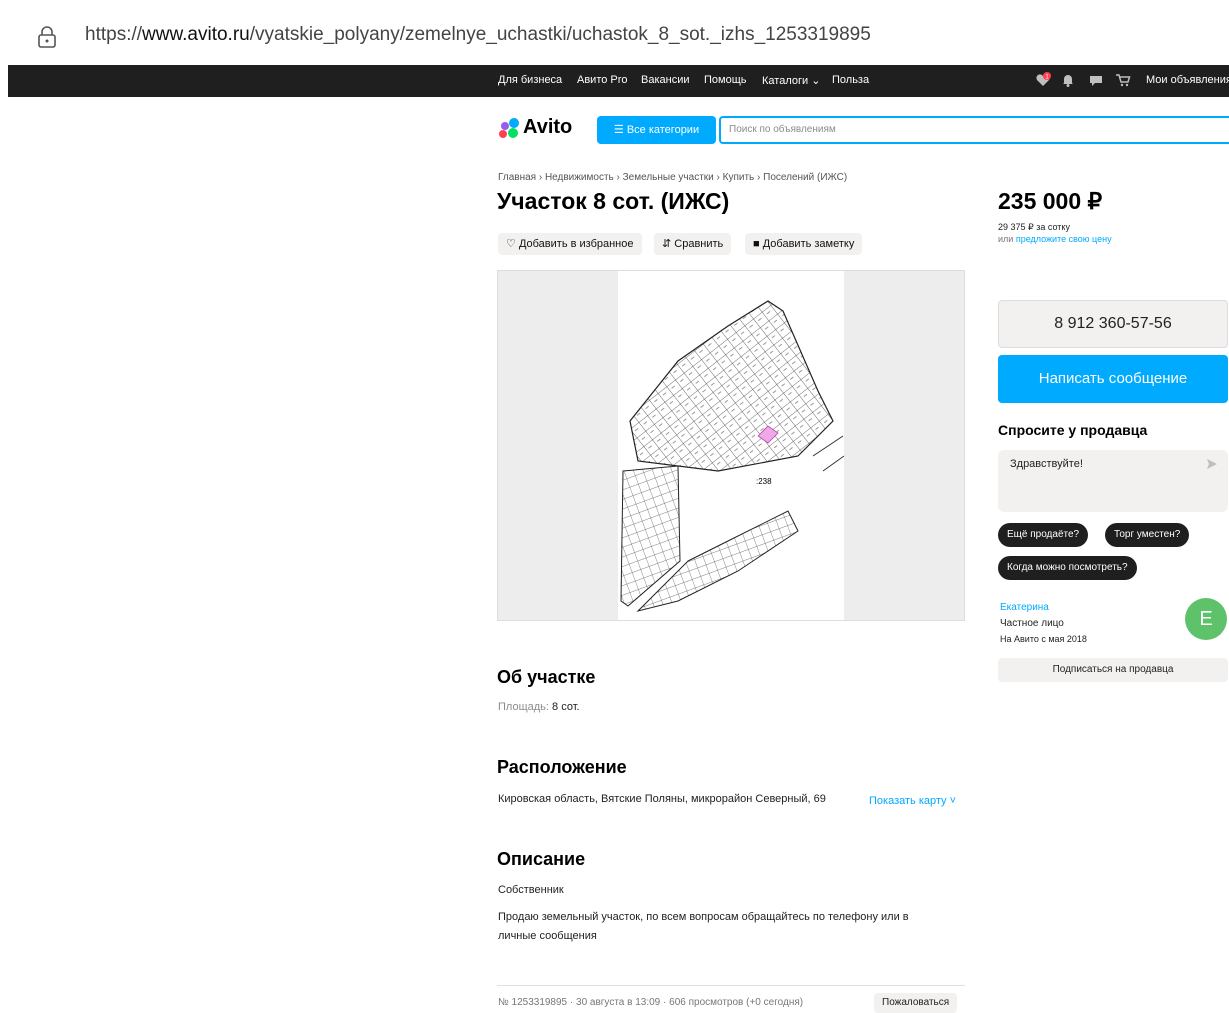  I want to click on subscribe-seller-button: Подписаться на продавца, so click(1113, 670).